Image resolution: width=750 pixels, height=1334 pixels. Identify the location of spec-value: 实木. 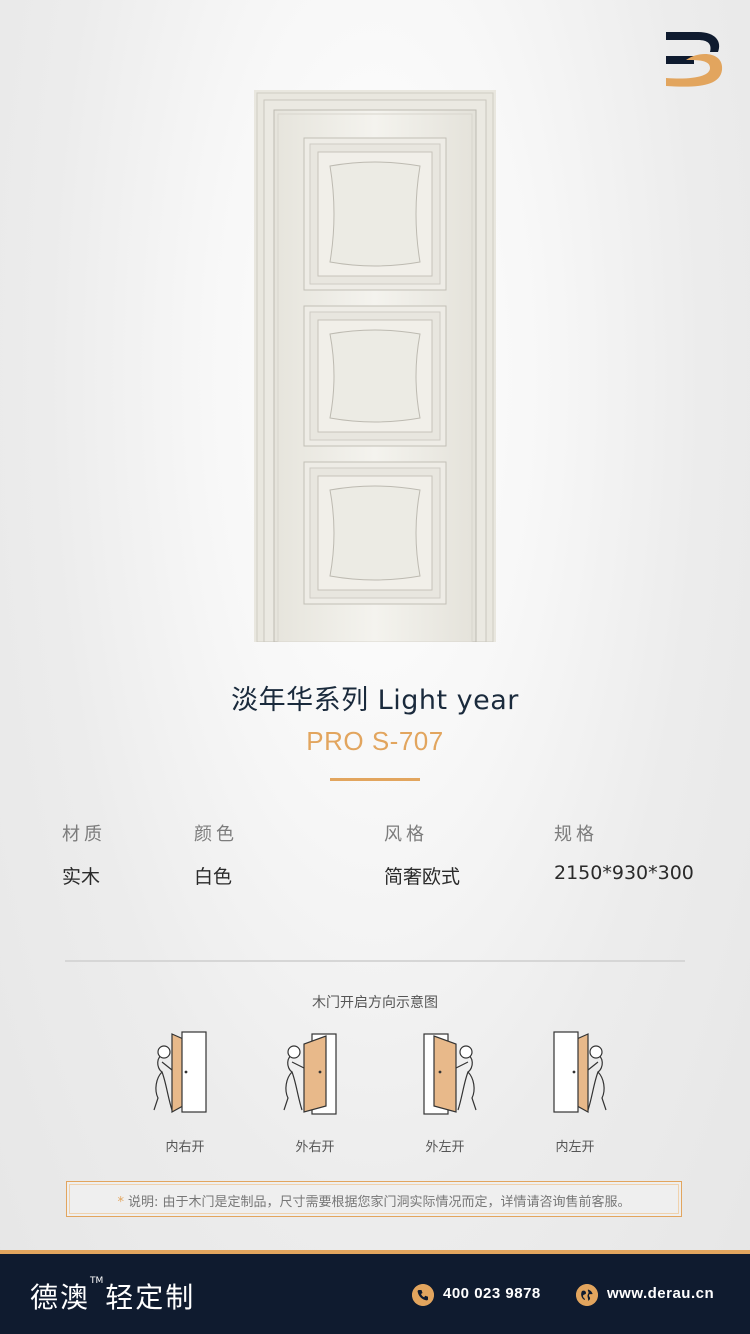
(81, 877).